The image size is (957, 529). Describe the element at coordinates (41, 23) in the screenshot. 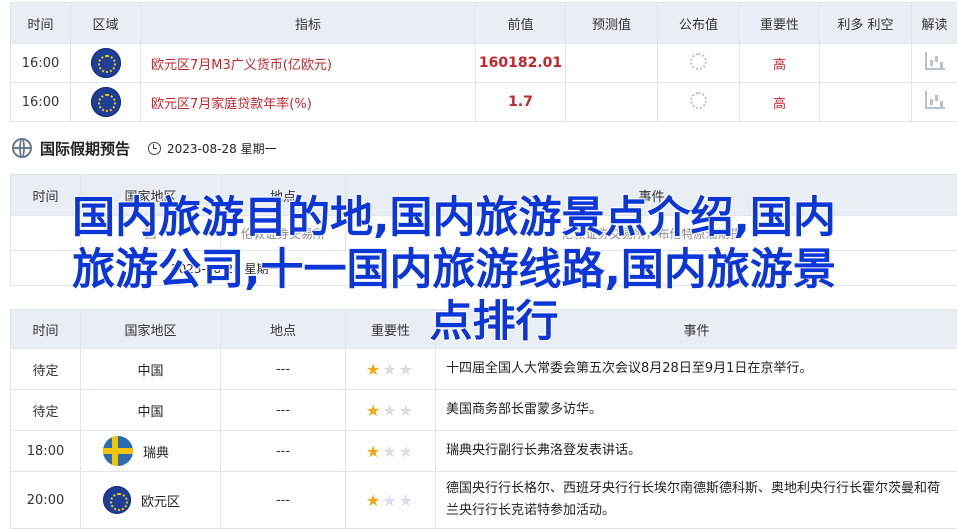

I see `header-time: 时间` at that location.